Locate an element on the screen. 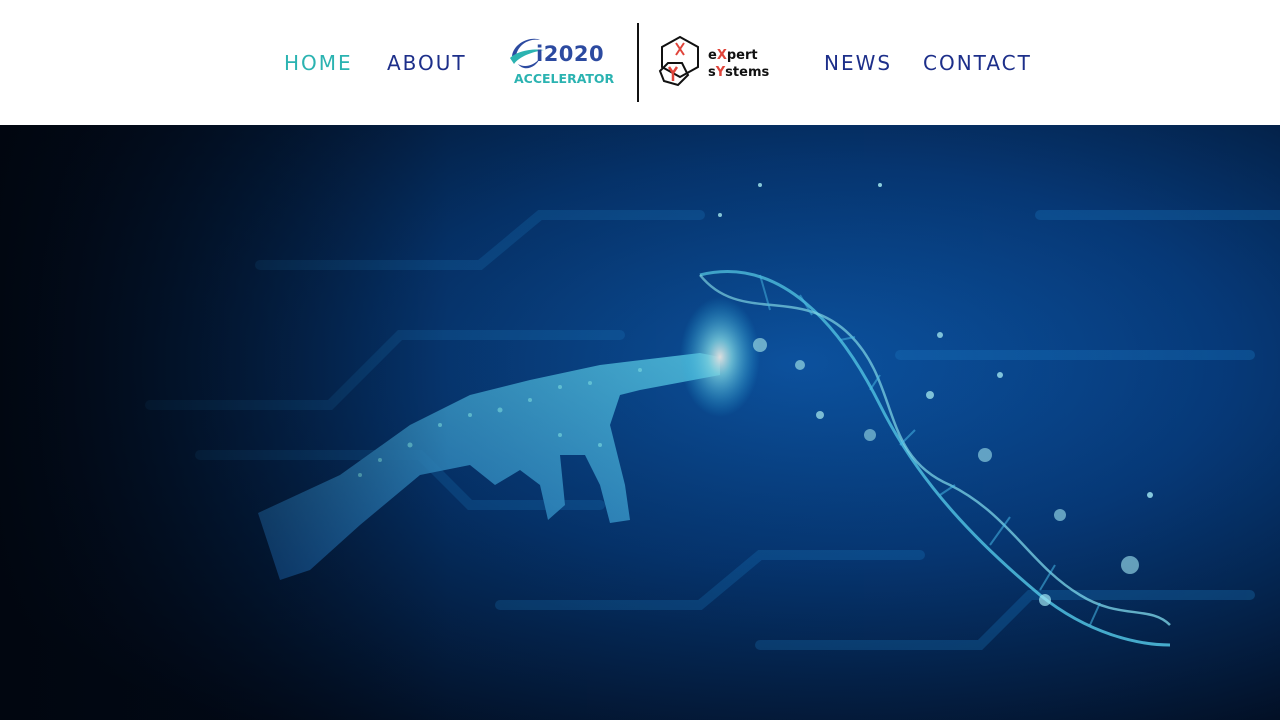 The image size is (1280, 720). nav-home-link: HOME is located at coordinates (318, 63).